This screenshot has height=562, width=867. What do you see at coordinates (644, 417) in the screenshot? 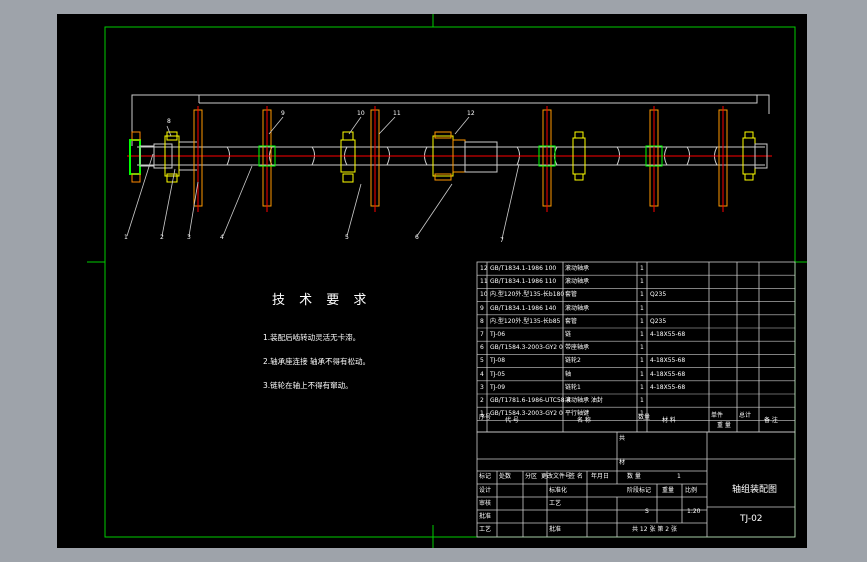
I see `bom-header-qty: 数量` at bounding box center [644, 417].